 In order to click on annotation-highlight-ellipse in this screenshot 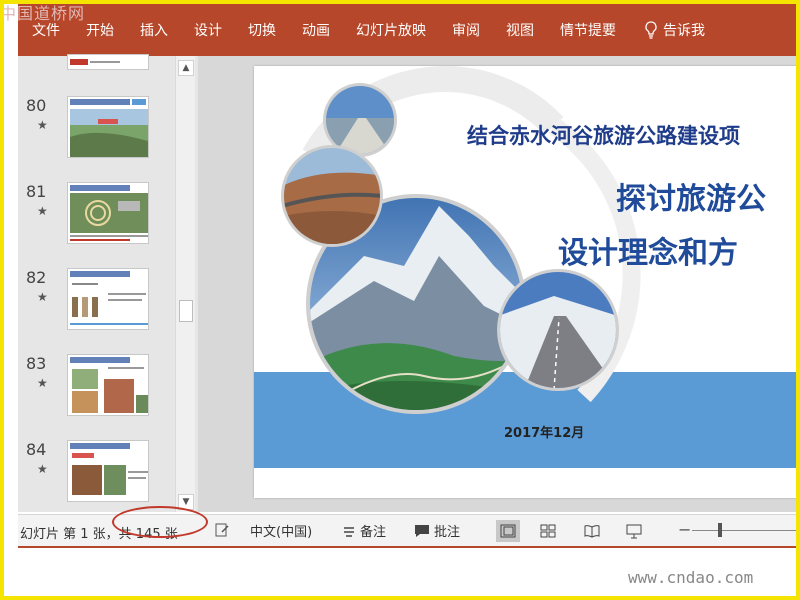, I will do `click(160, 522)`.